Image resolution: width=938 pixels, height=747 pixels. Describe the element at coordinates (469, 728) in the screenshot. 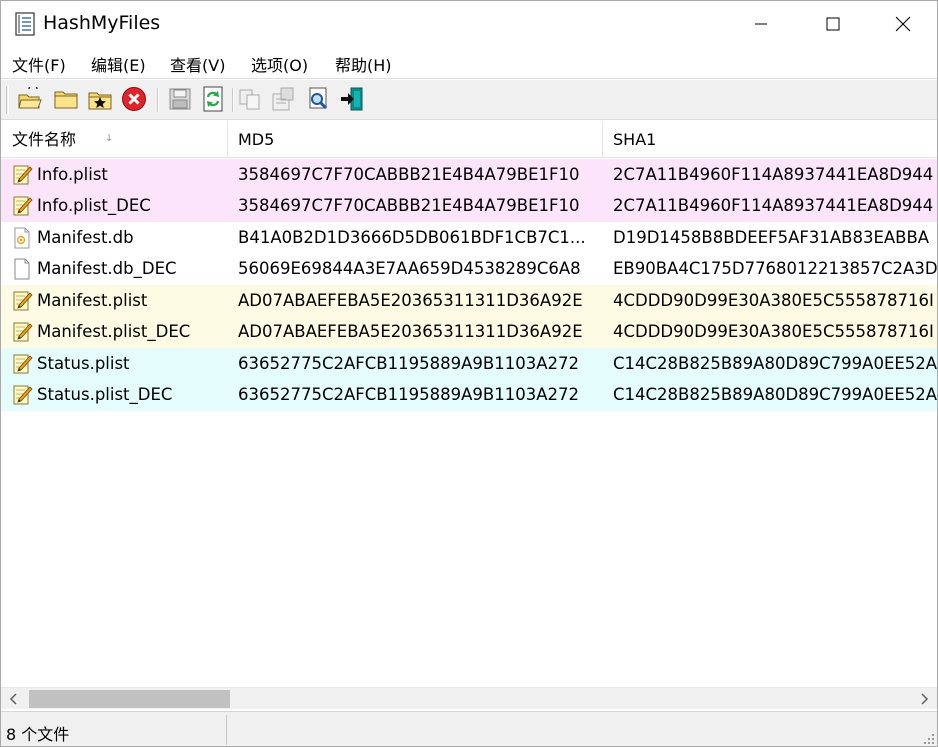

I see `status-bar: 8 个文件` at that location.